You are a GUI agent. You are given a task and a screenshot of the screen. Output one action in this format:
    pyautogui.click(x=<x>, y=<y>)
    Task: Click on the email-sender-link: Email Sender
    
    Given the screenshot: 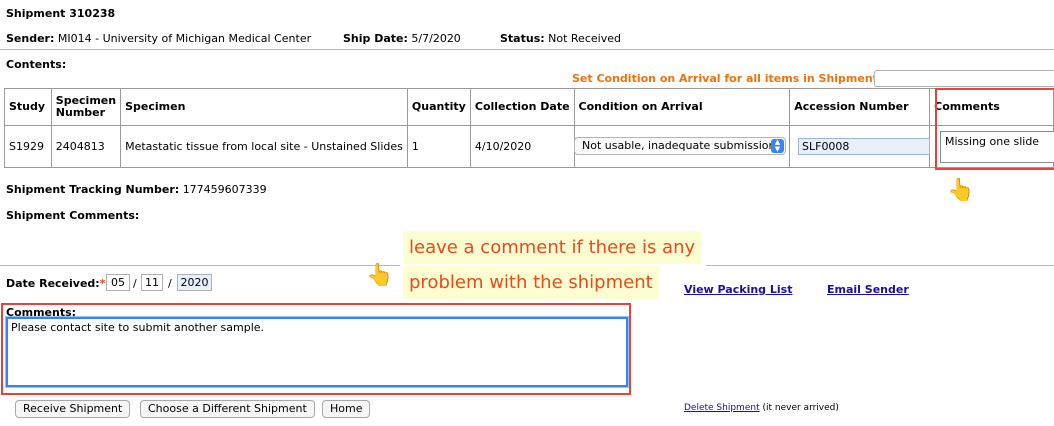 What is the action you would take?
    pyautogui.click(x=868, y=289)
    